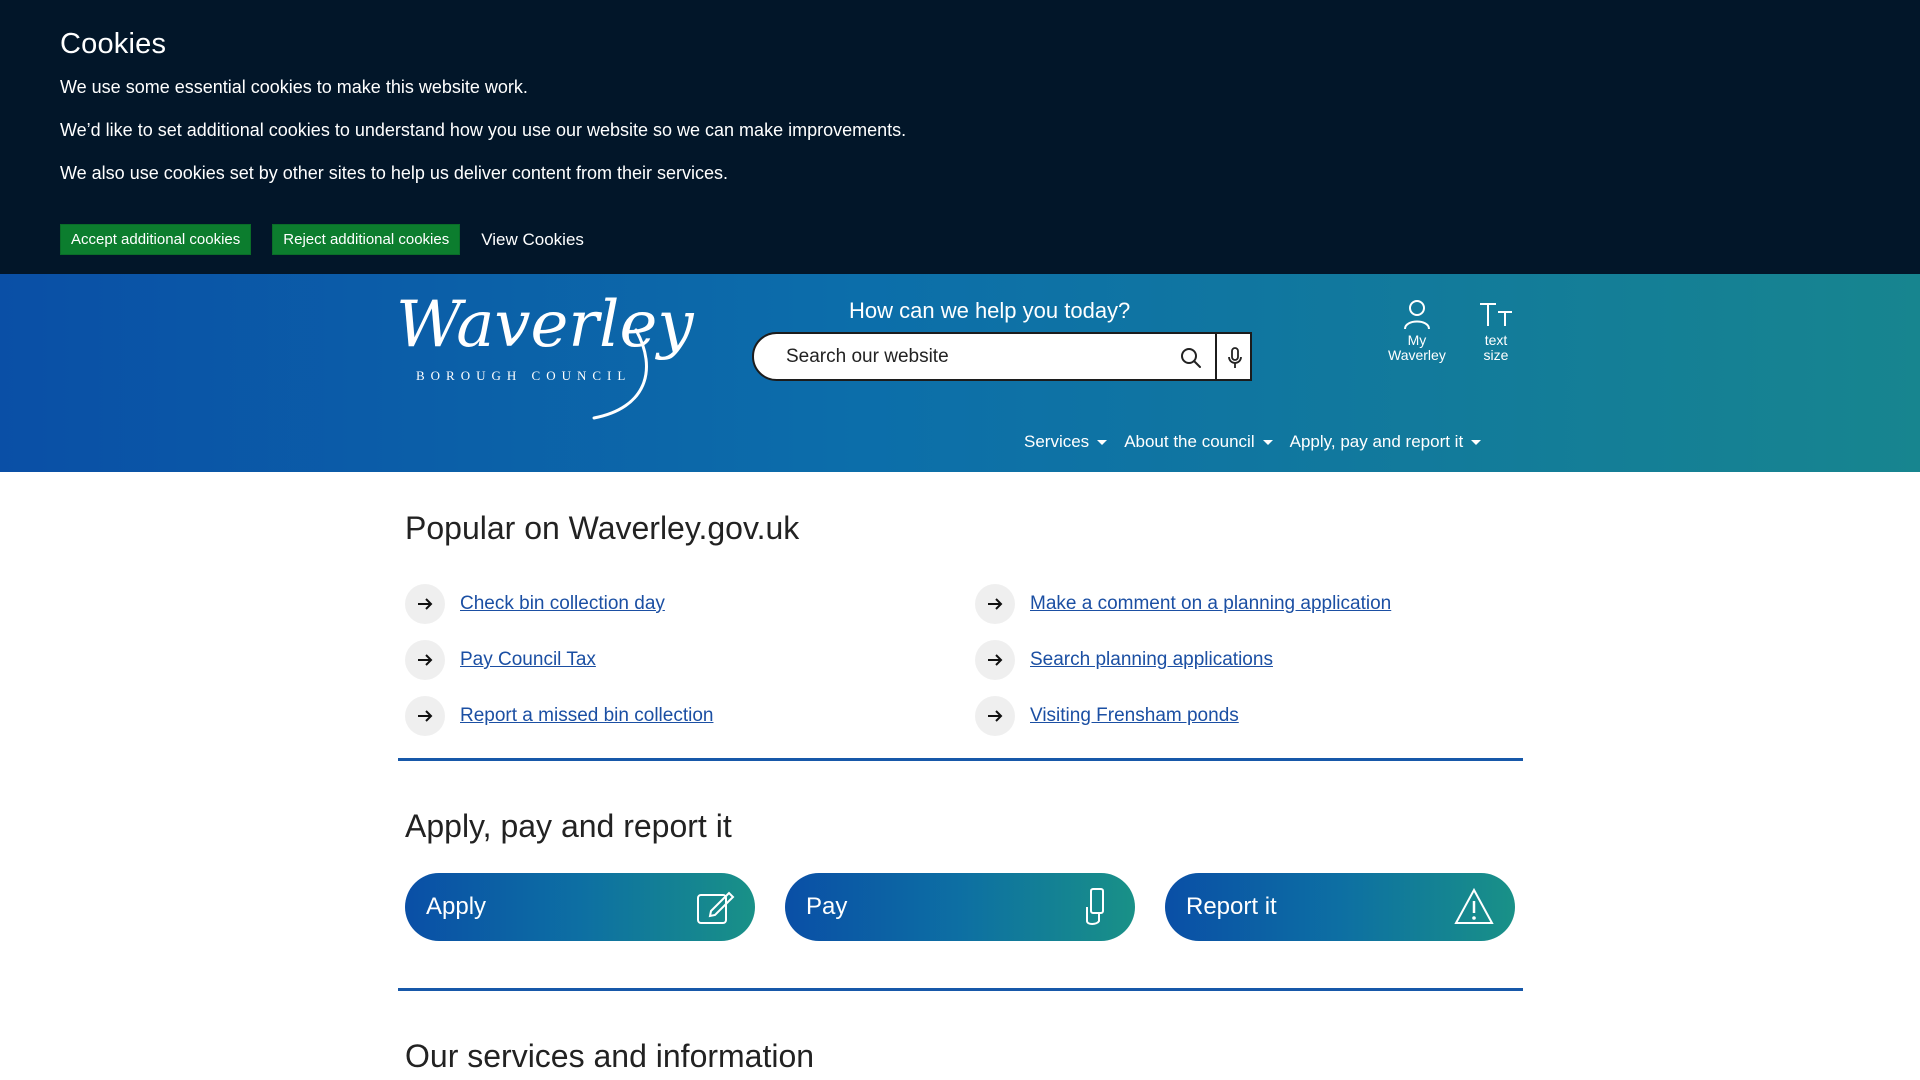 The width and height of the screenshot is (1920, 1080). What do you see at coordinates (1376, 441) in the screenshot?
I see `nav-apply-label: Apply, pay and report it` at bounding box center [1376, 441].